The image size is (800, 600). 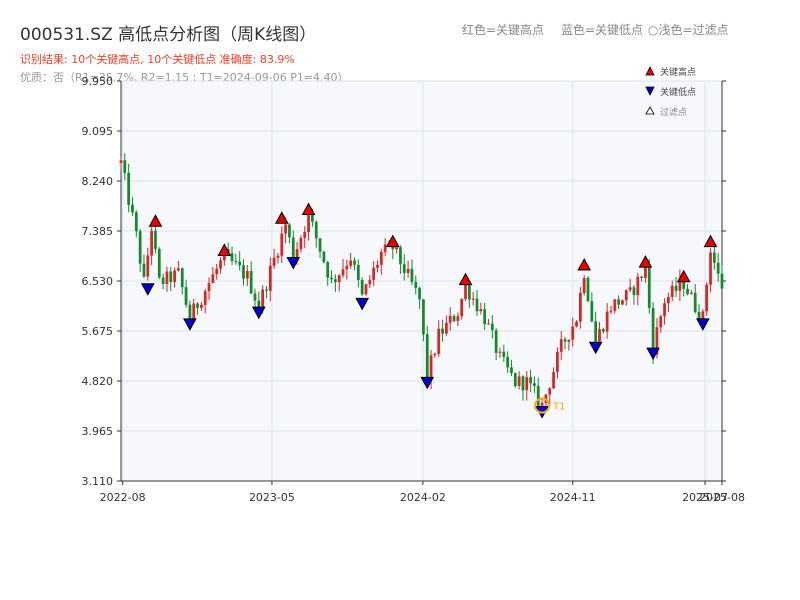 I want to click on legend-low-label: 关键低点, so click(x=678, y=92).